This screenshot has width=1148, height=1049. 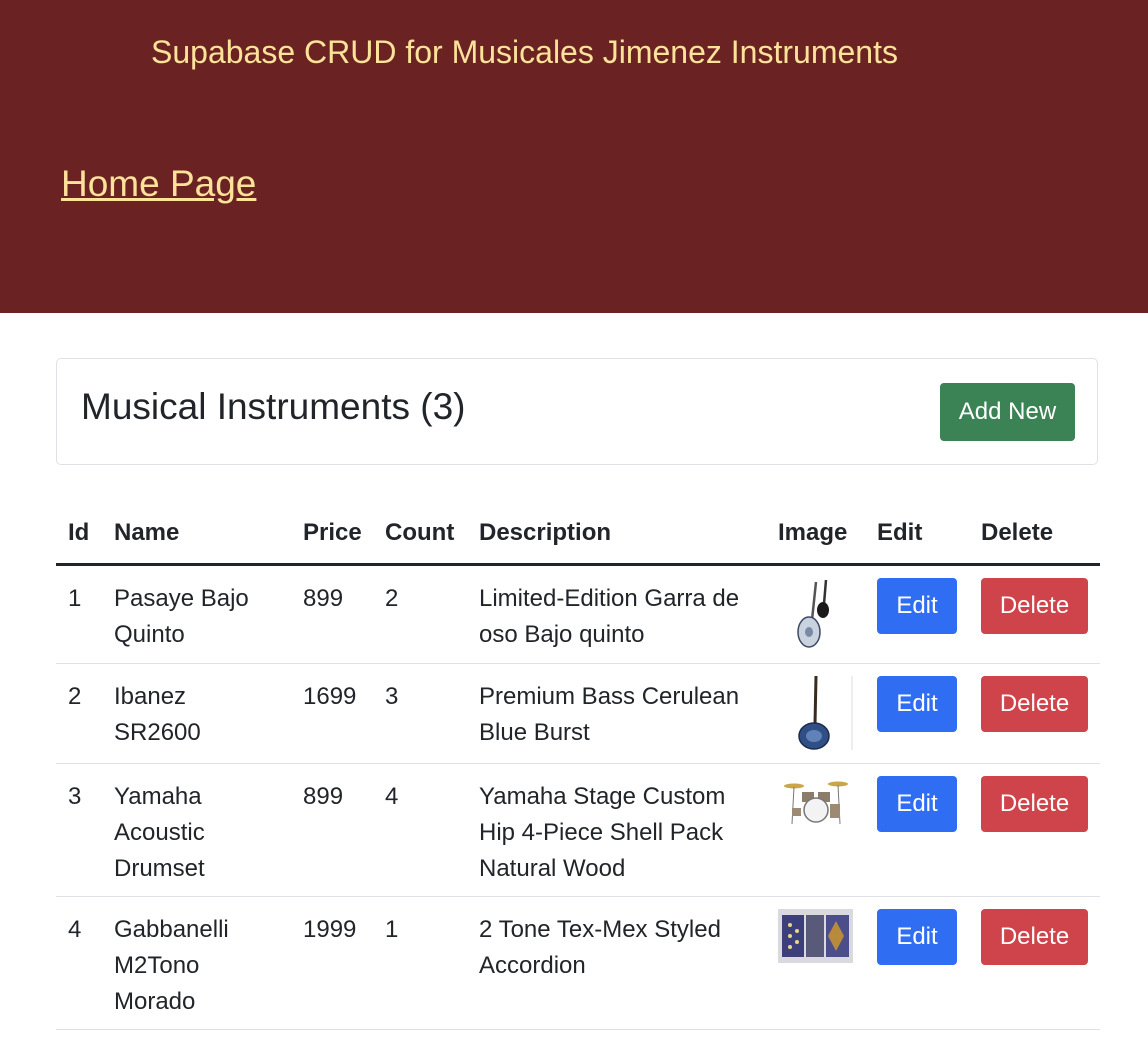 What do you see at coordinates (1007, 412) in the screenshot?
I see `add-new-button: Add New` at bounding box center [1007, 412].